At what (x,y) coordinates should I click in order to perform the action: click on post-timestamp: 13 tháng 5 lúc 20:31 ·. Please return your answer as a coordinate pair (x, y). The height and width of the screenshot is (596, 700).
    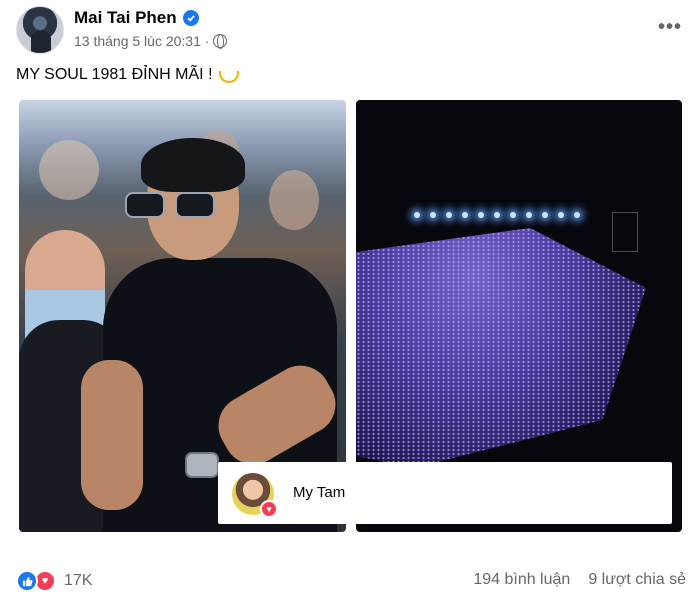
    Looking at the image, I should click on (141, 41).